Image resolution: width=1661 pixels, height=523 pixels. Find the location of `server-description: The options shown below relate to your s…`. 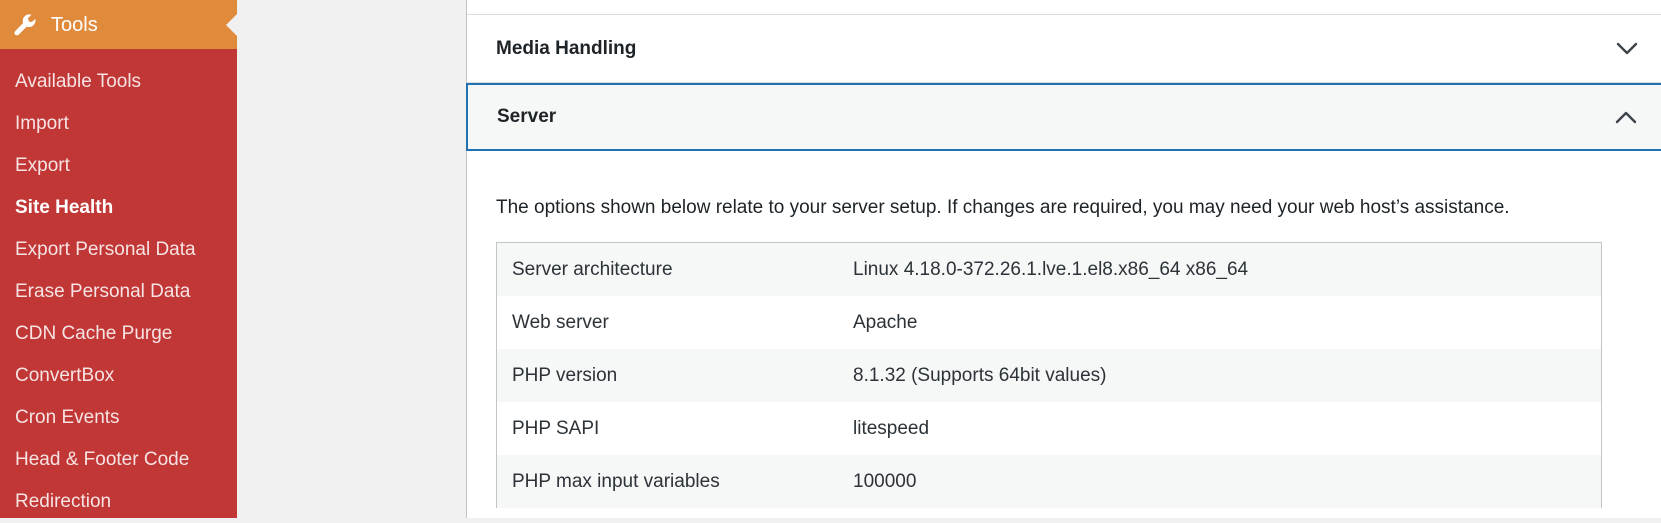

server-description: The options shown below relate to your s… is located at coordinates (1003, 207).